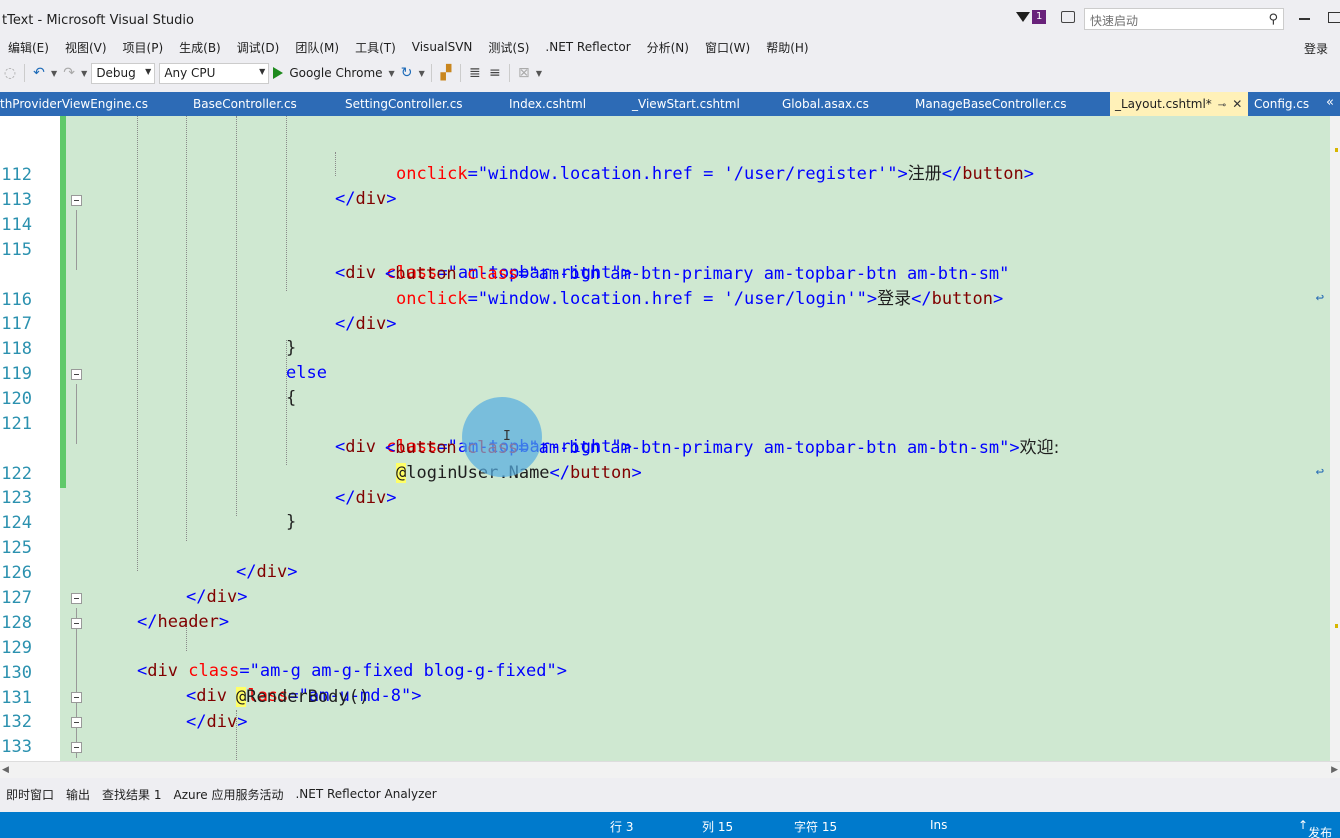 Image resolution: width=1340 pixels, height=838 pixels. What do you see at coordinates (258, 47) in the screenshot?
I see `menu-debug: 调试(D)` at bounding box center [258, 47].